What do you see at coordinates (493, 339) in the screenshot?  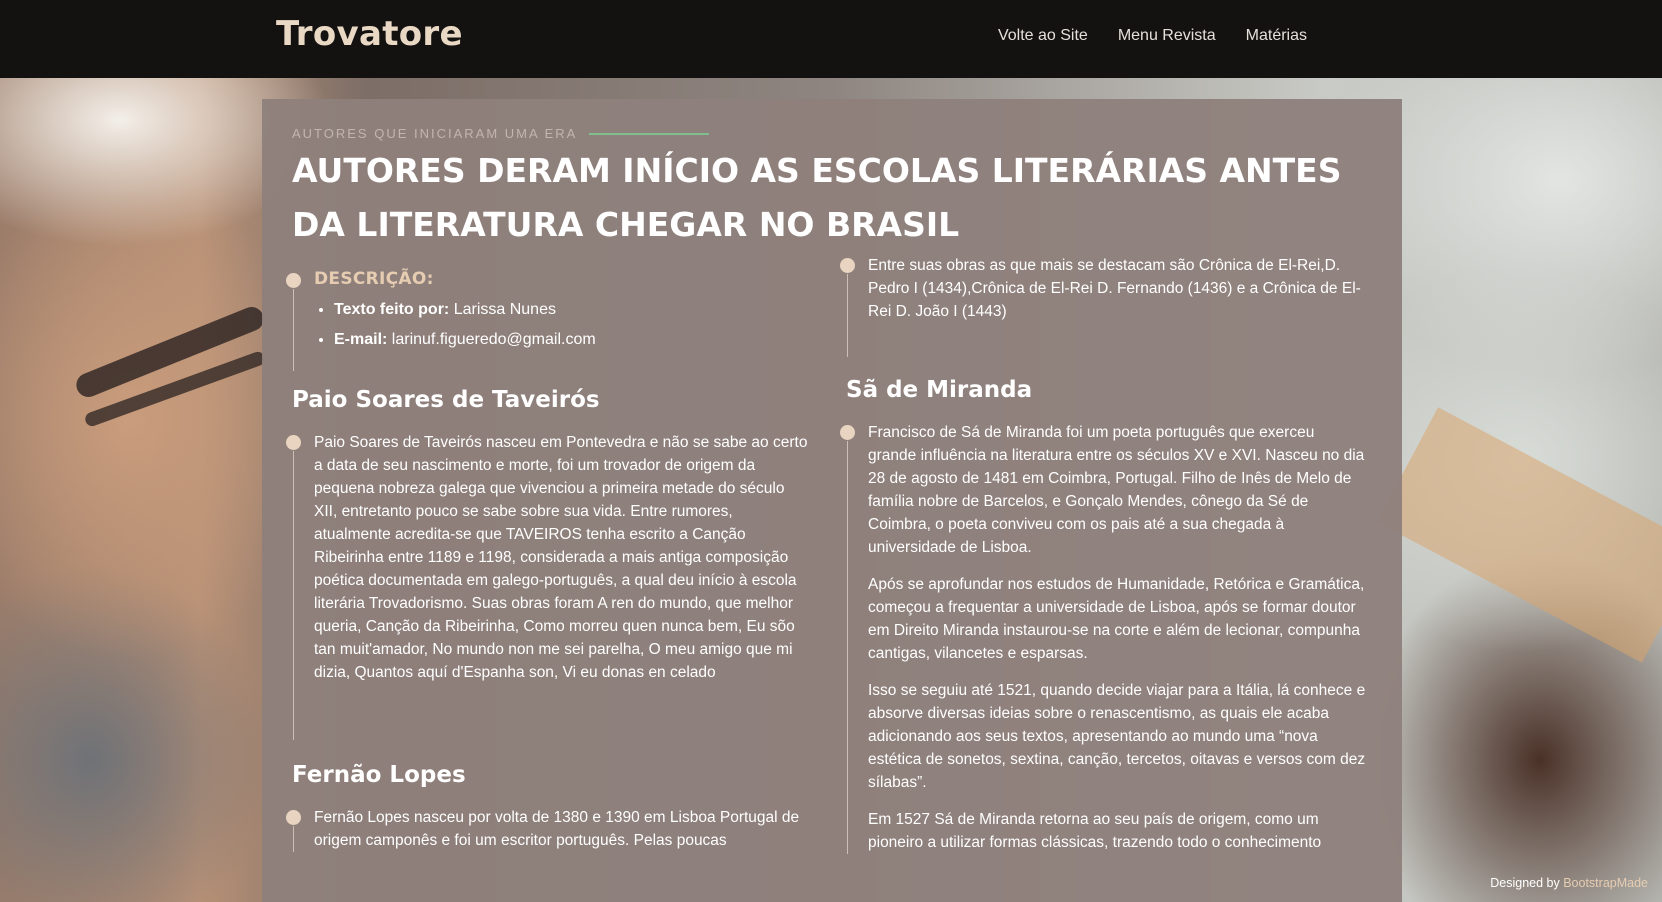 I see `email-value: larinuf.figueredo@gmail.com` at bounding box center [493, 339].